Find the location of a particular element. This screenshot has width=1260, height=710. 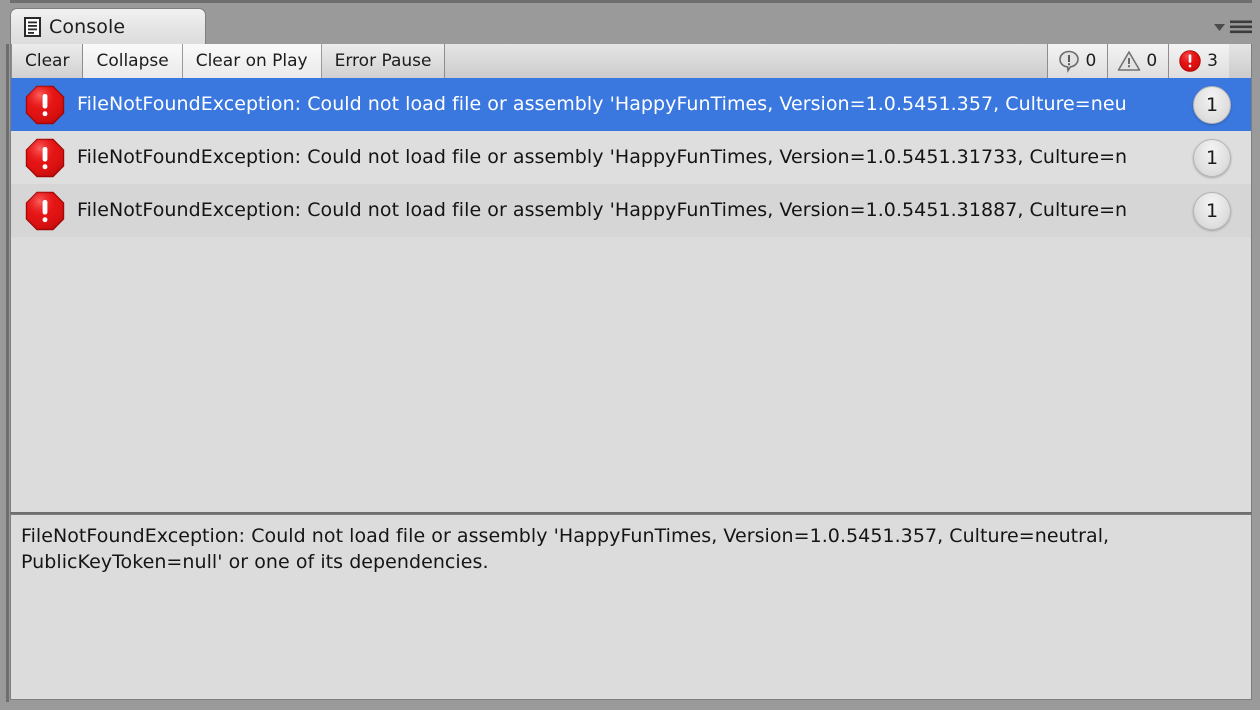

window-left-border is located at coordinates (7, 374).